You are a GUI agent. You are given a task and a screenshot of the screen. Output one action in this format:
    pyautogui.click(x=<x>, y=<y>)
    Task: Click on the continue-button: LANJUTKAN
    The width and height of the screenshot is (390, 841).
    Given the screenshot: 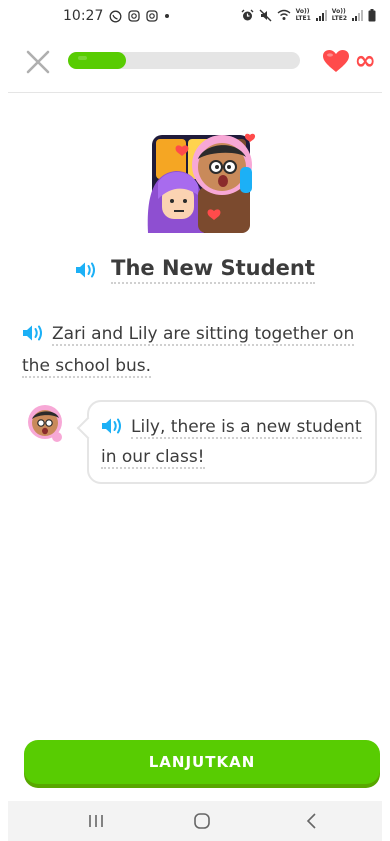 What is the action you would take?
    pyautogui.click(x=202, y=762)
    